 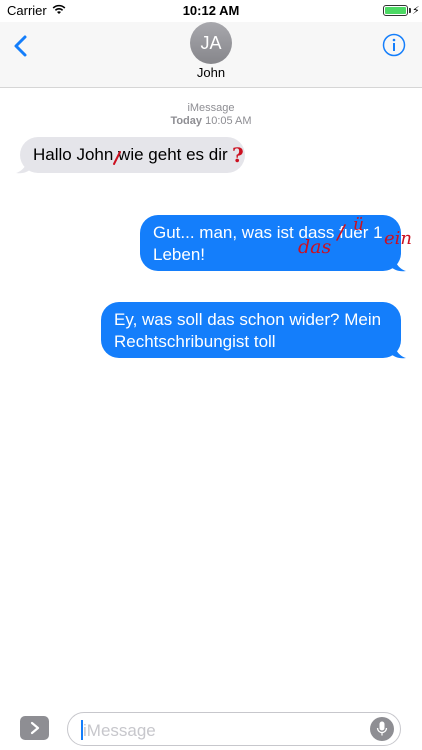 I want to click on message-text-line: Gut... man, was ist dass fuer 1, so click(x=268, y=232).